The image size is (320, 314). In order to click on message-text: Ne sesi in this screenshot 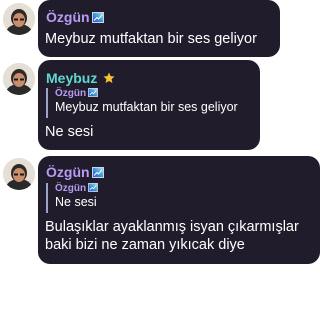, I will do `click(69, 132)`.